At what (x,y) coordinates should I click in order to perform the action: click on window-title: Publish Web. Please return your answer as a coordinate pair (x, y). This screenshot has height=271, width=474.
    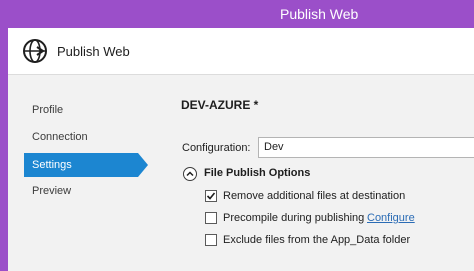
    Looking at the image, I should click on (319, 14).